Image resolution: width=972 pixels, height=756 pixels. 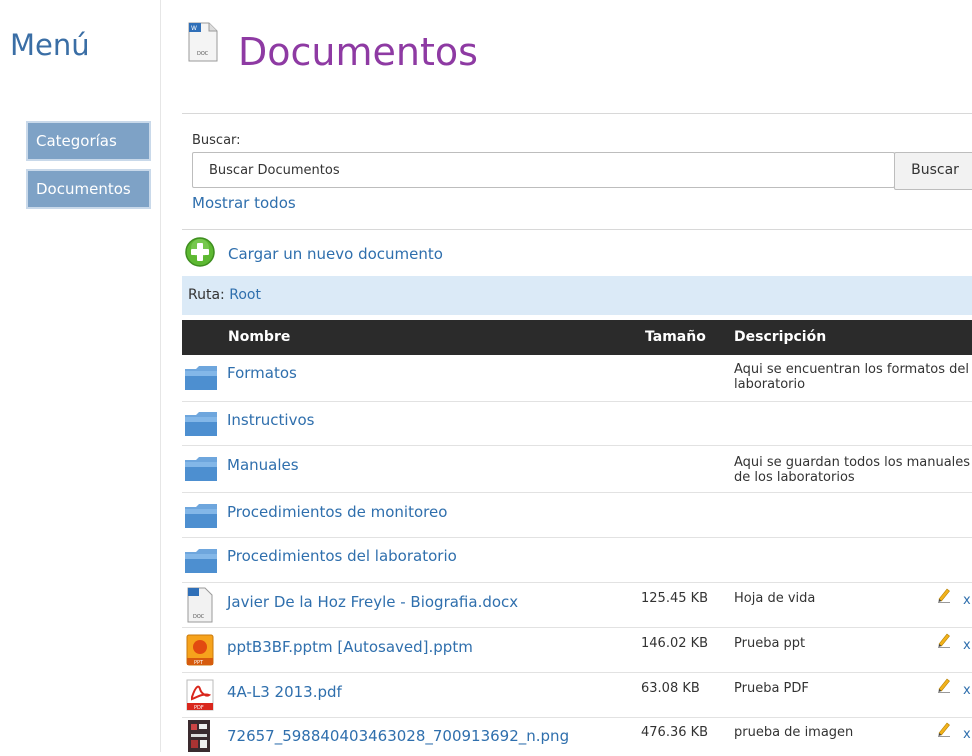 What do you see at coordinates (88, 141) in the screenshot?
I see `sidebar-item-categorias: Categorías` at bounding box center [88, 141].